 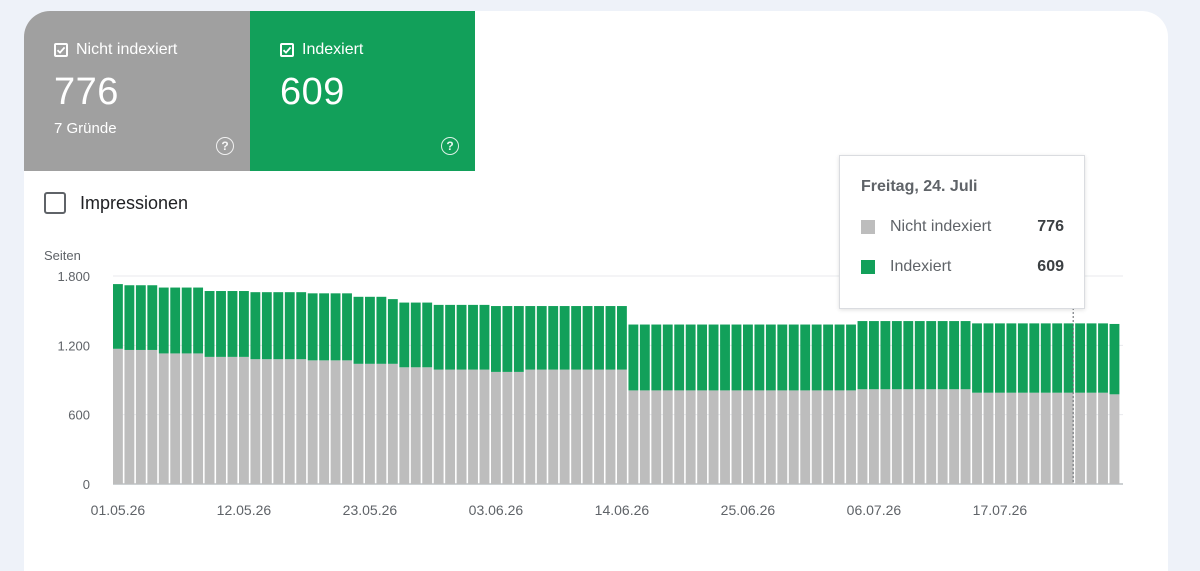 I want to click on tooltip-row-value: 776, so click(x=1050, y=226).